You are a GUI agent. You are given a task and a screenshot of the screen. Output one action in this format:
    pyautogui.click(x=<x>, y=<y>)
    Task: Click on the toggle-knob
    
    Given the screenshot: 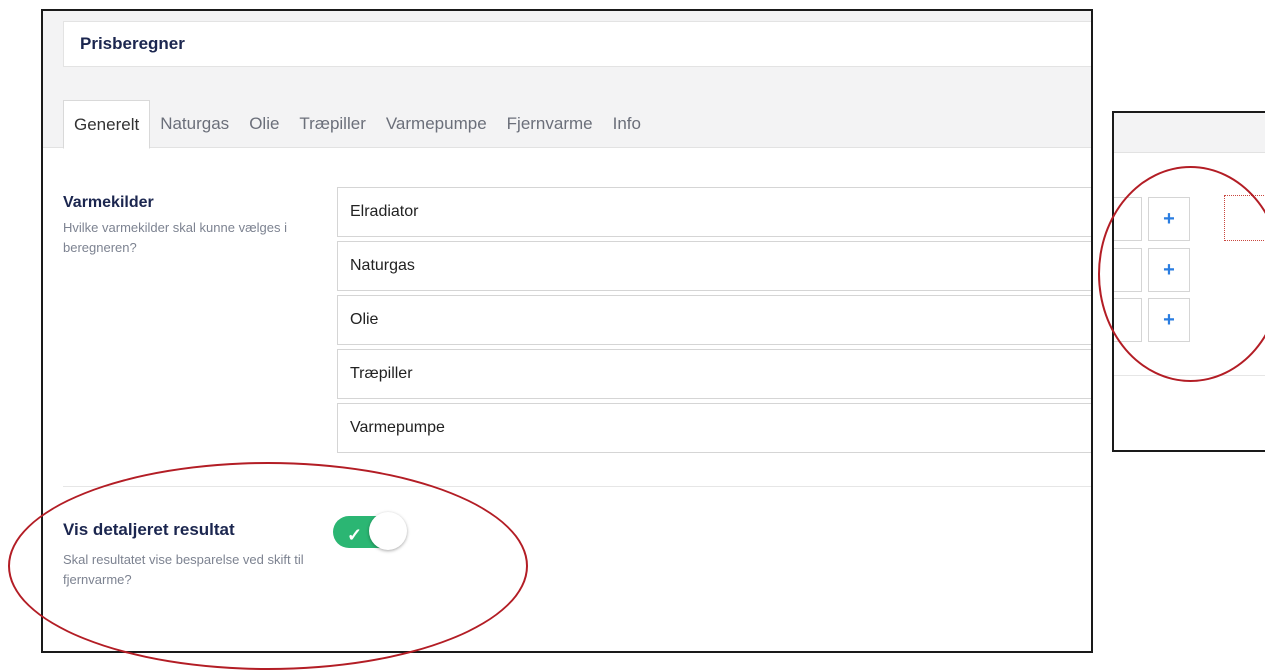 What is the action you would take?
    pyautogui.click(x=388, y=531)
    